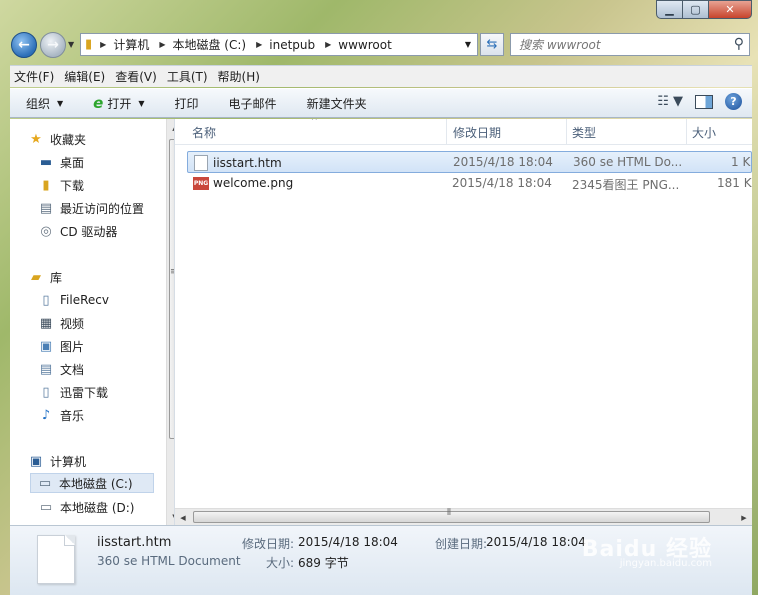 The image size is (758, 595). What do you see at coordinates (38, 103) in the screenshot?
I see `organize-label: 组织` at bounding box center [38, 103].